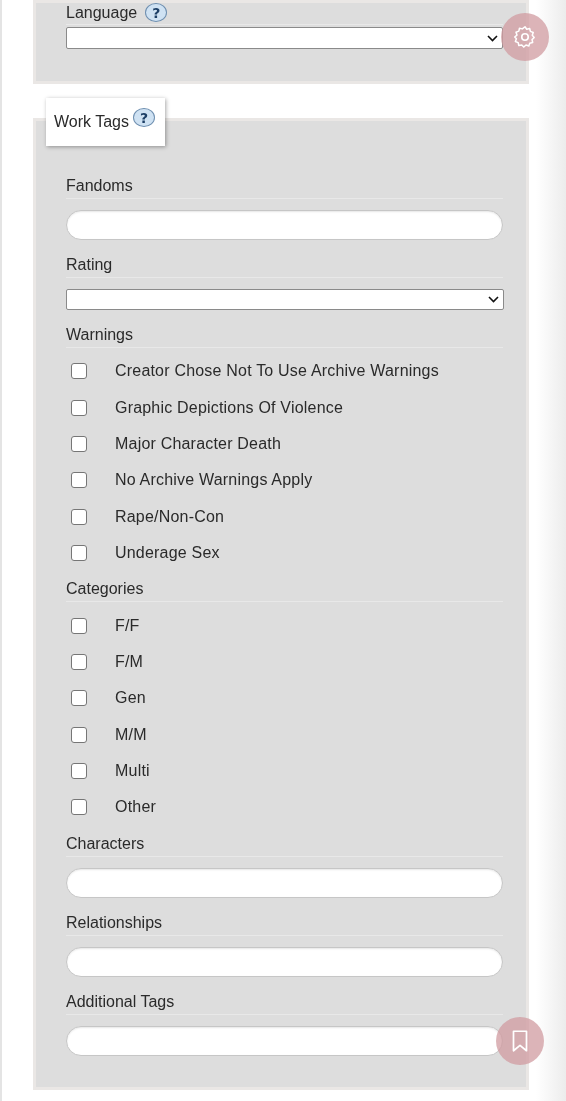  Describe the element at coordinates (102, 12) in the screenshot. I see `field-label: Language` at that location.